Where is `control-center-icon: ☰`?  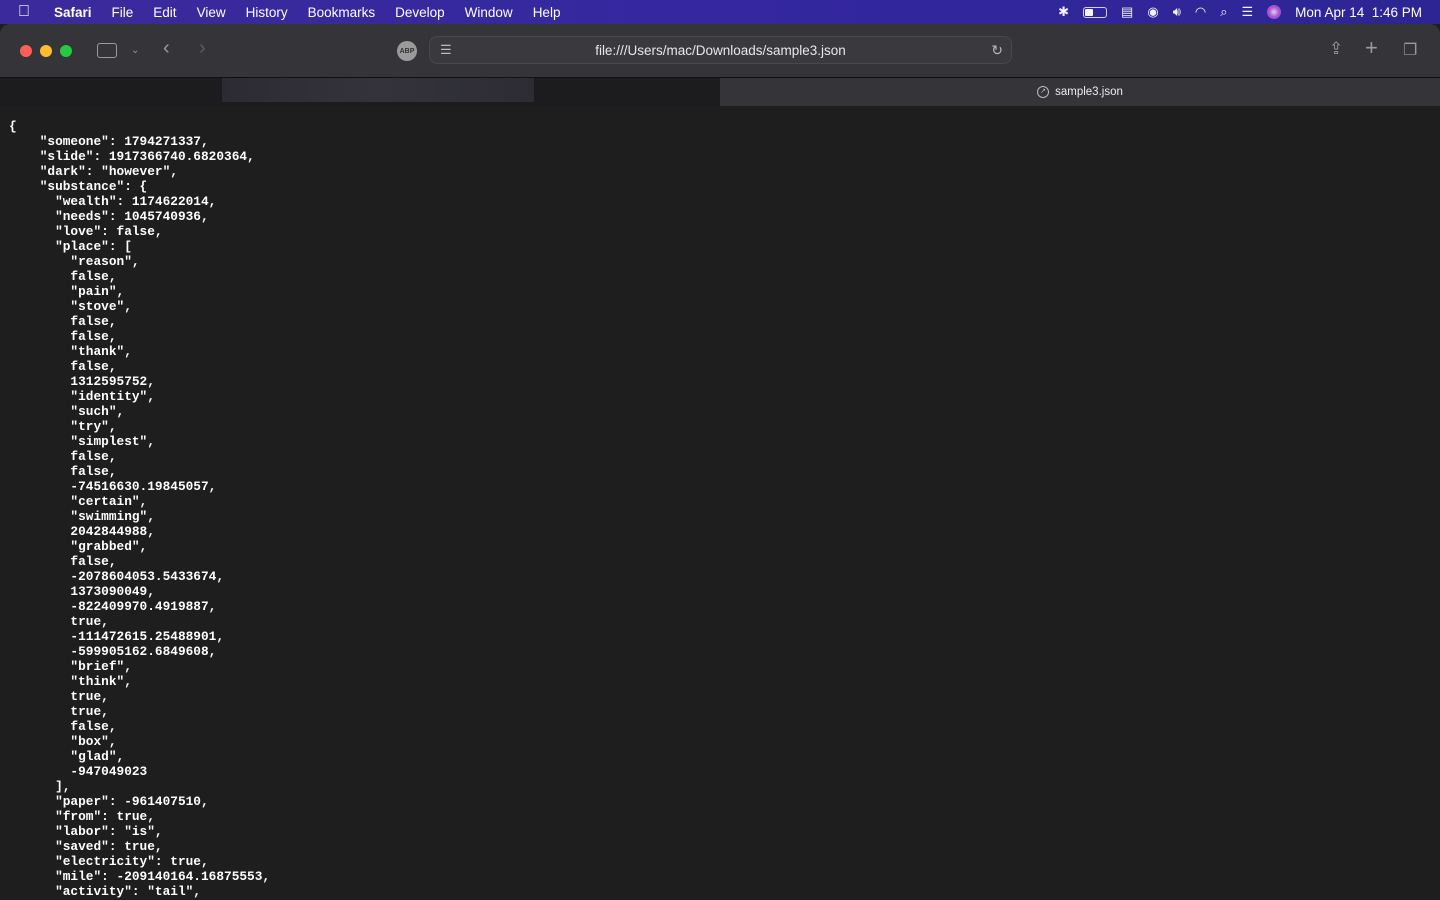 control-center-icon: ☰ is located at coordinates (1248, 12).